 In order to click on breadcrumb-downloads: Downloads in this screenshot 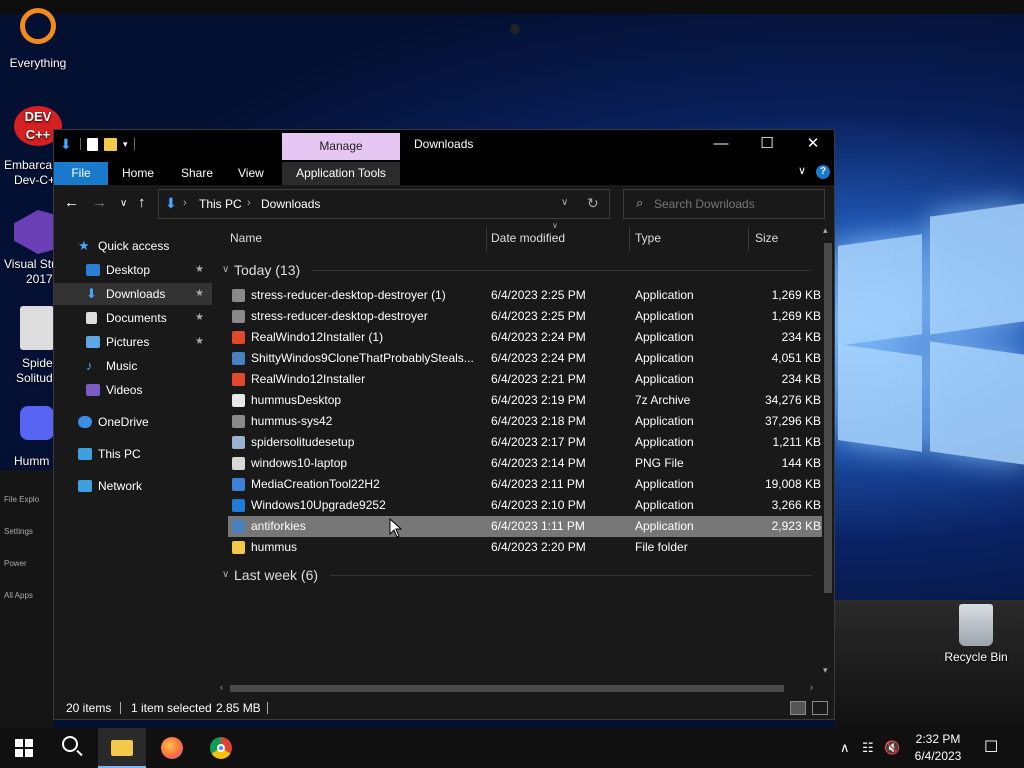, I will do `click(290, 204)`.